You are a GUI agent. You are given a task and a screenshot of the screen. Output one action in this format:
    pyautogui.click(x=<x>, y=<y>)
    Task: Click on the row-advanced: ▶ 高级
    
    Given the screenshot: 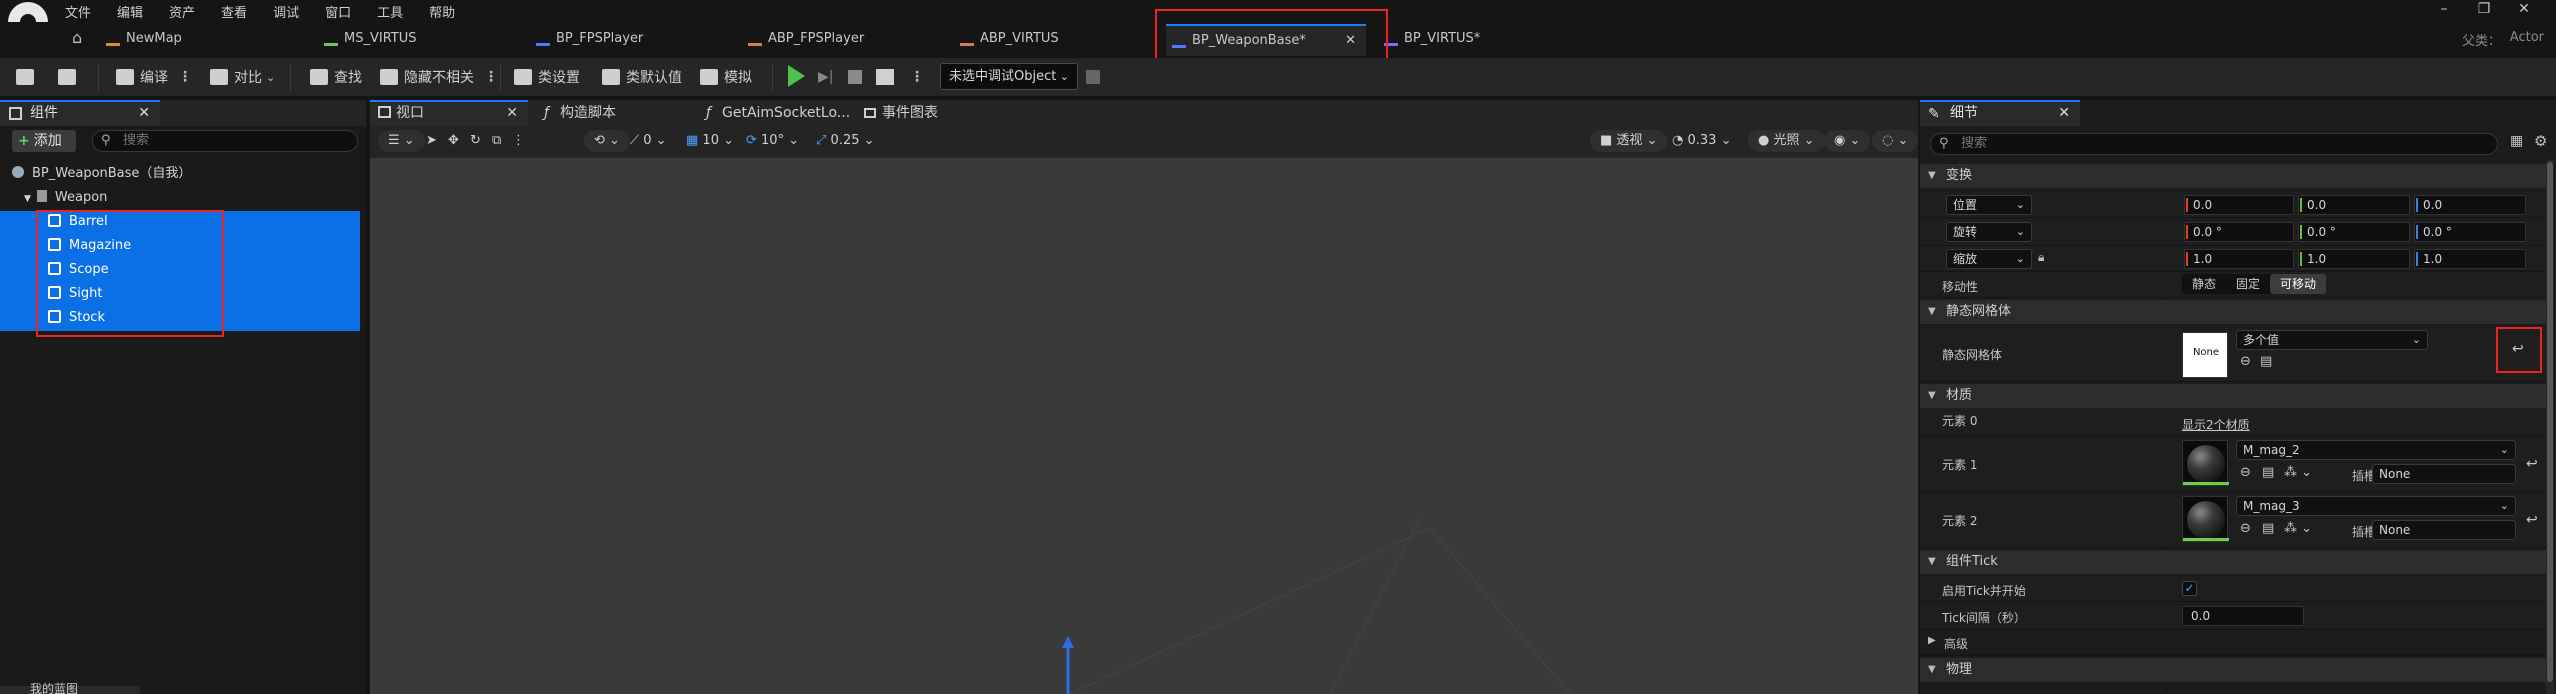 What is the action you would take?
    pyautogui.click(x=2233, y=643)
    